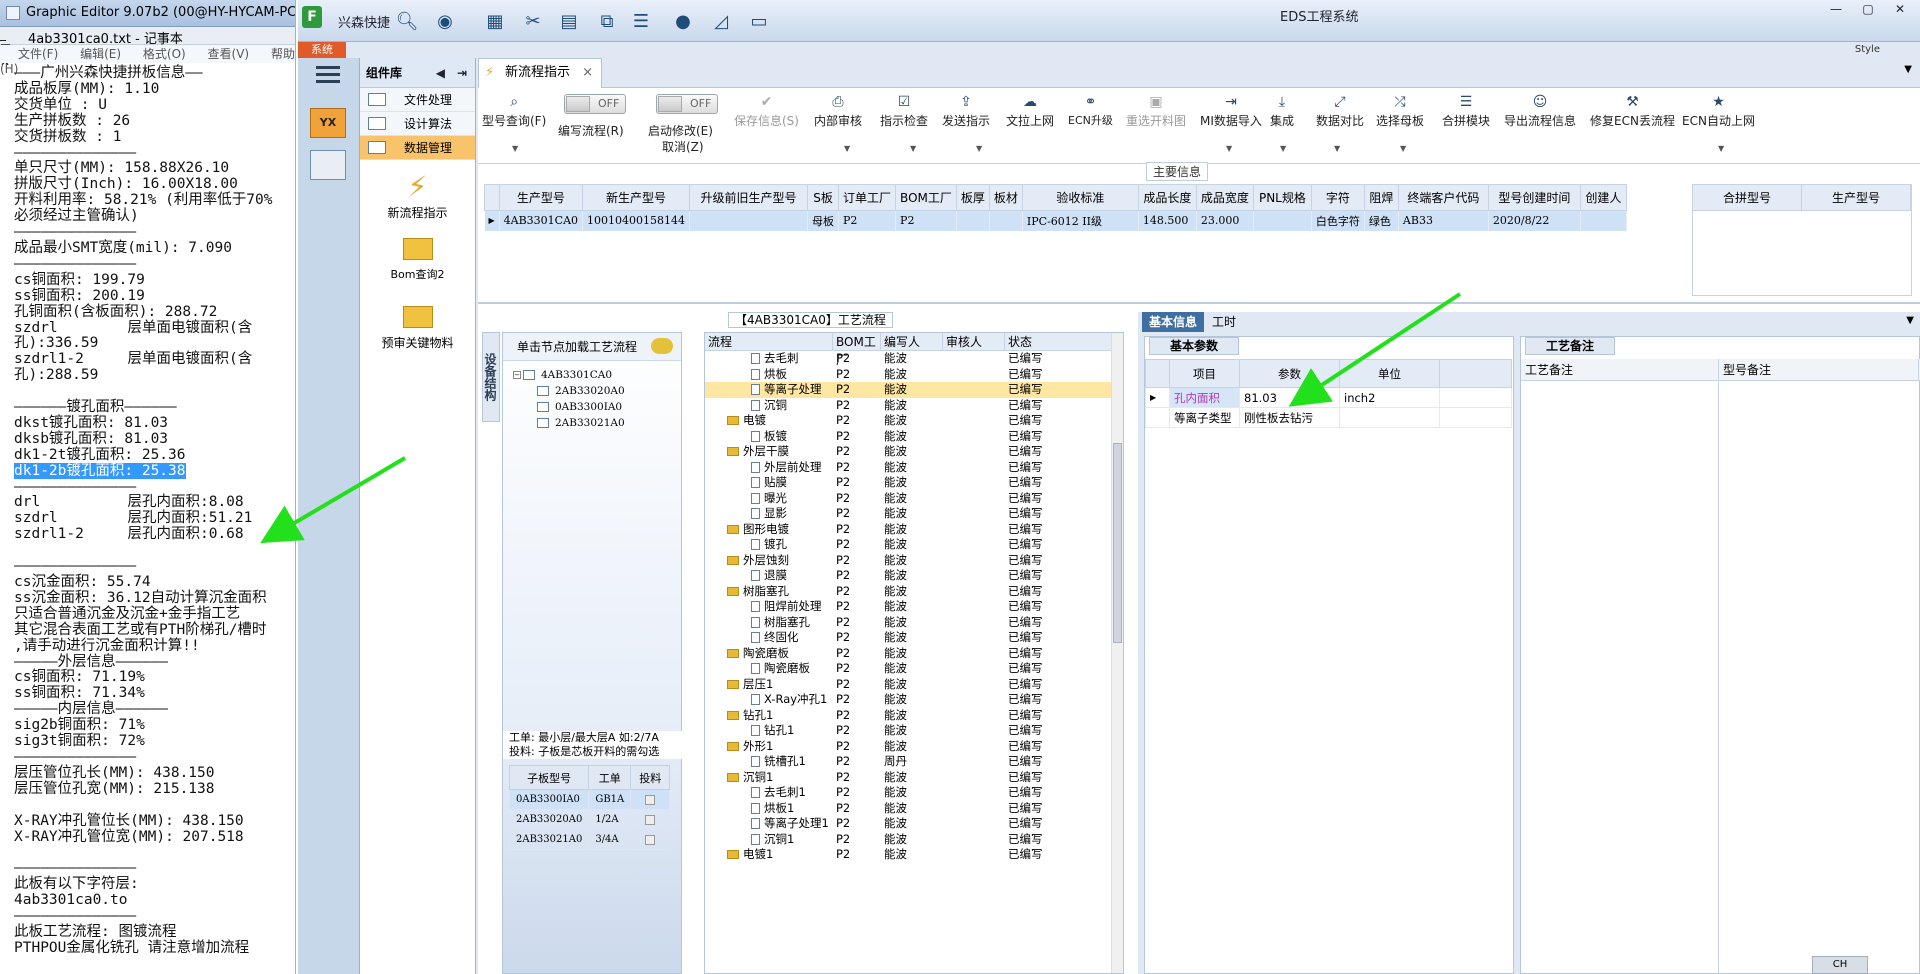 This screenshot has width=1920, height=974. Describe the element at coordinates (914, 793) in the screenshot. I see `flow-row: 去毛刺1 P2 能波 已编写` at that location.